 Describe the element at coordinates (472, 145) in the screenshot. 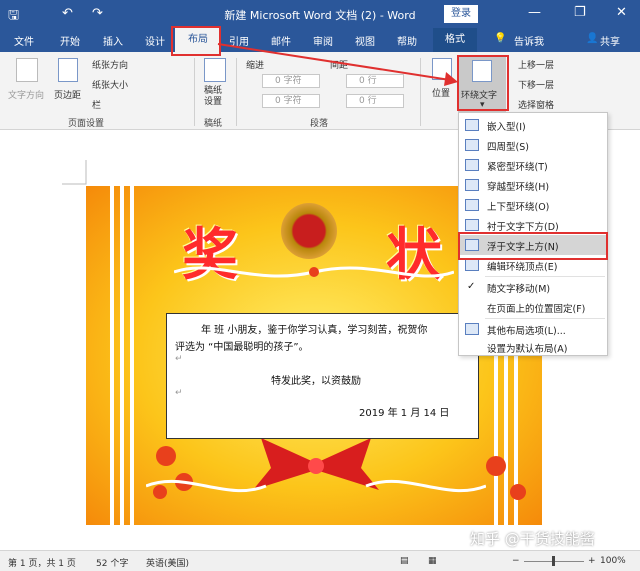

I see `square-wrap-icon` at that location.